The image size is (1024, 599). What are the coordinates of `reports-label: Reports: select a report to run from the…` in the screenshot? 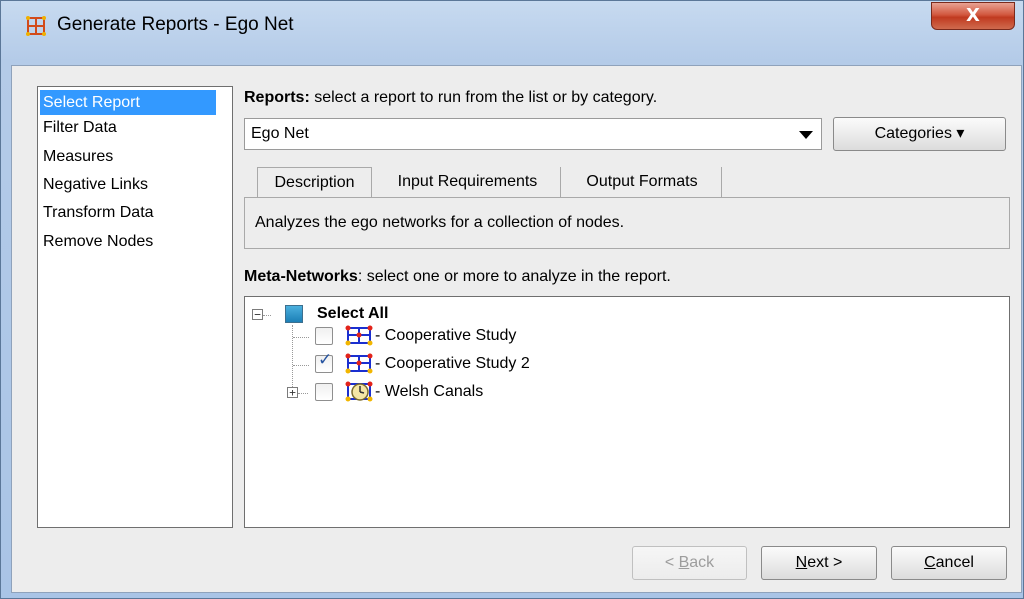 It's located at (450, 98).